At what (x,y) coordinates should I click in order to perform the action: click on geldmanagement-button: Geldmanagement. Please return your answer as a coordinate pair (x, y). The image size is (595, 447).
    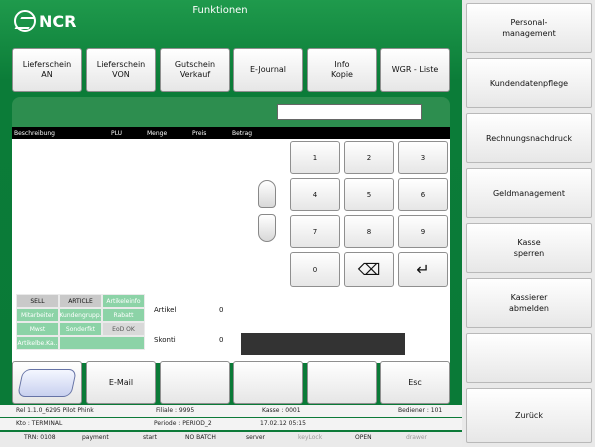
    Looking at the image, I should click on (529, 193).